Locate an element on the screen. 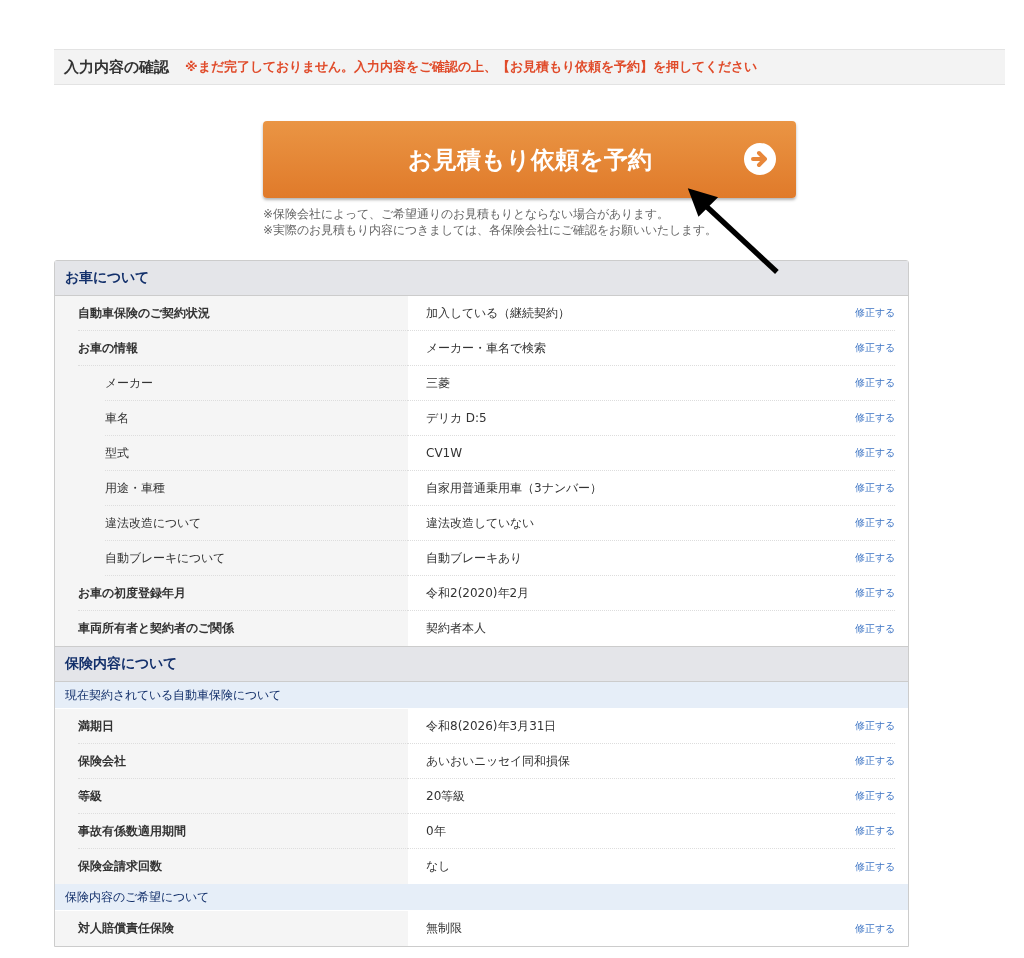  section-title: お車について is located at coordinates (107, 278).